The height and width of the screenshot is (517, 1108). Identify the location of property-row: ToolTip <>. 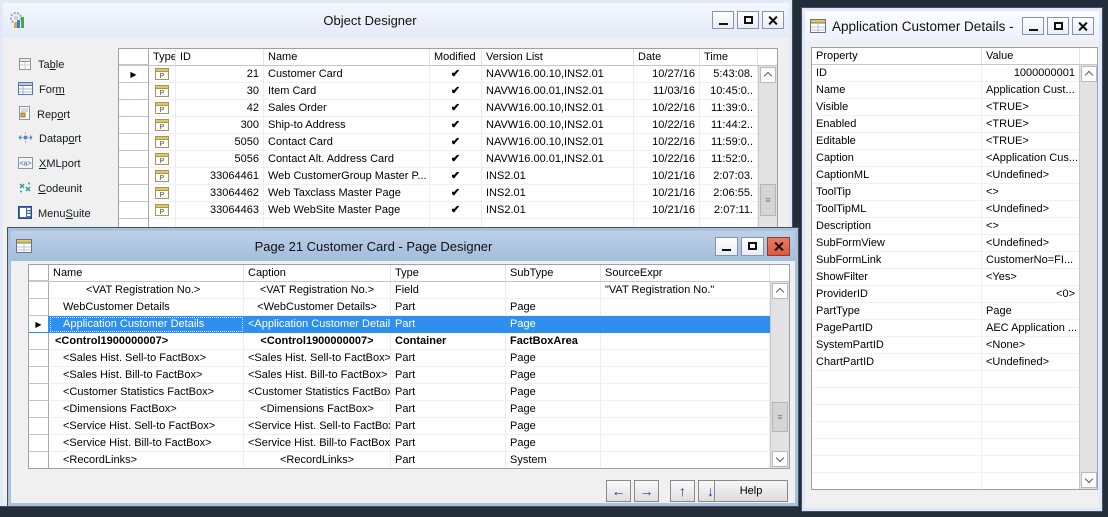
(954, 192).